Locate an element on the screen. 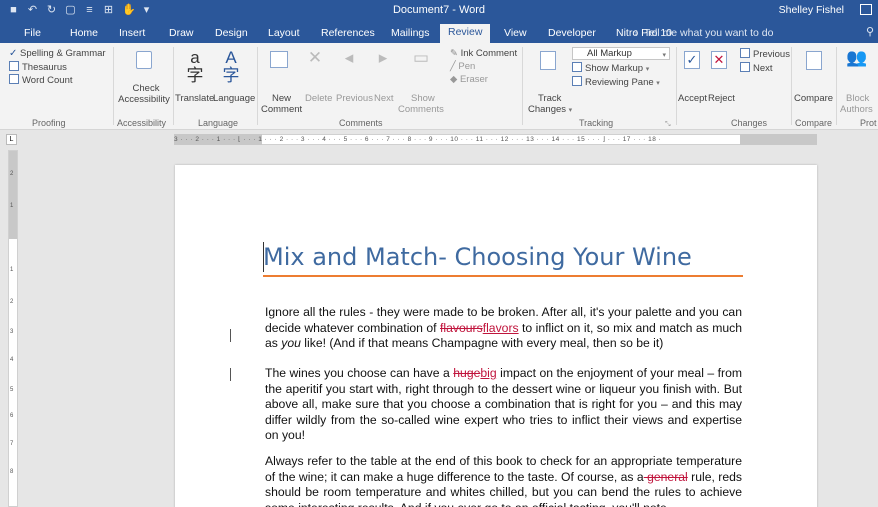  translate-icon: a字 is located at coordinates (195, 66).